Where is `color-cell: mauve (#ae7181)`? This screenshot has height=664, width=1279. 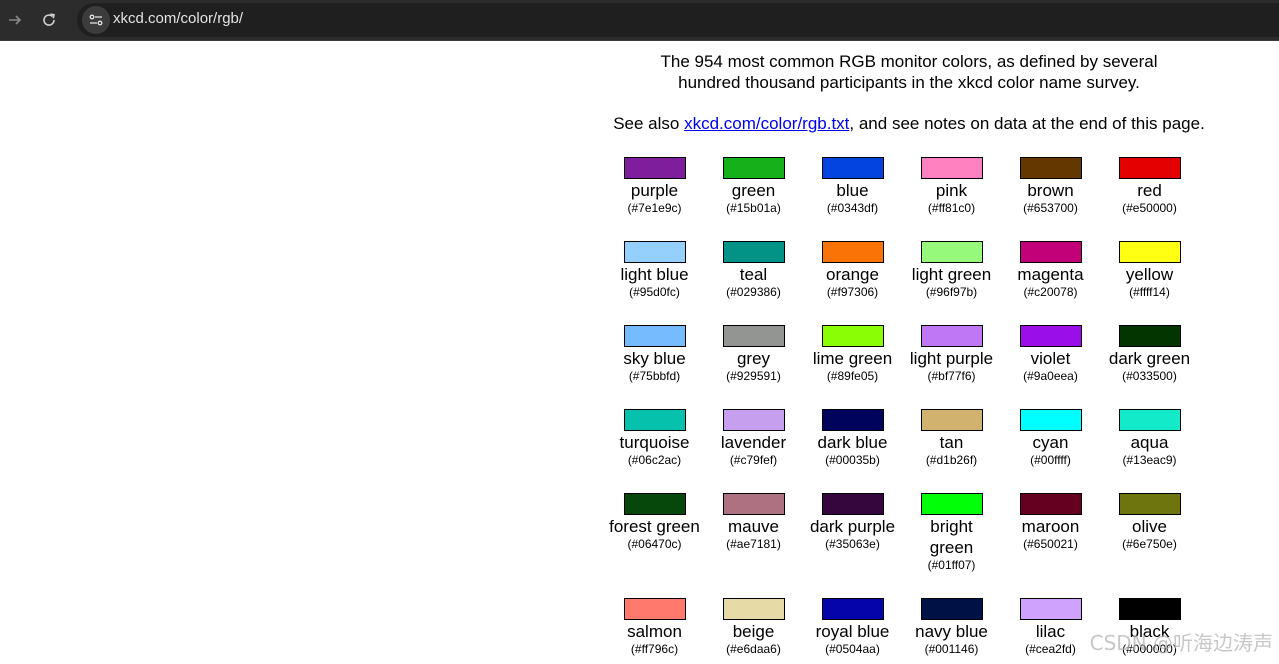
color-cell: mauve (#ae7181) is located at coordinates (753, 522).